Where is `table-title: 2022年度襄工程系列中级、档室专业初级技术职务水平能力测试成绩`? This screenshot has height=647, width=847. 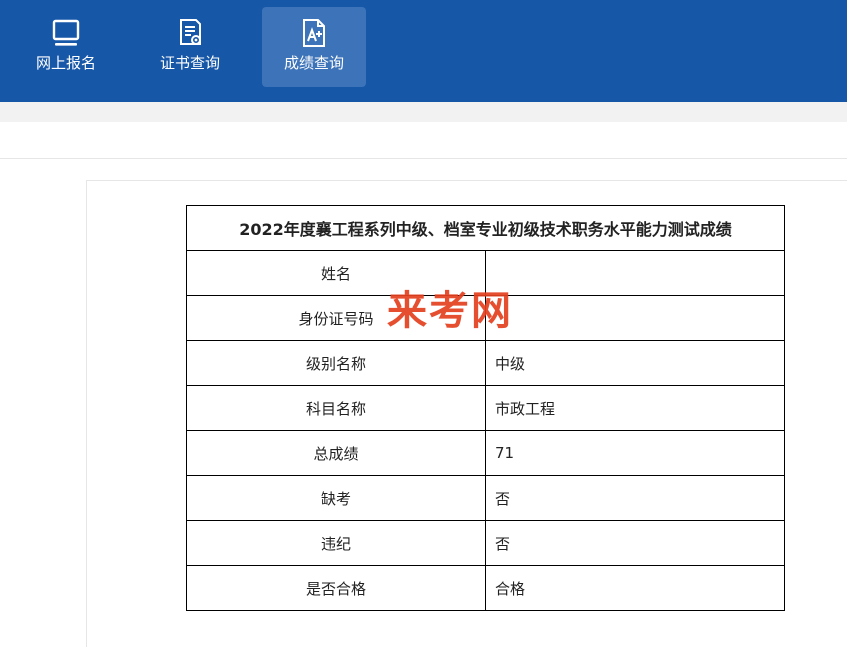
table-title: 2022年度襄工程系列中级、档室专业初级技术职务水平能力测试成绩 is located at coordinates (485, 228).